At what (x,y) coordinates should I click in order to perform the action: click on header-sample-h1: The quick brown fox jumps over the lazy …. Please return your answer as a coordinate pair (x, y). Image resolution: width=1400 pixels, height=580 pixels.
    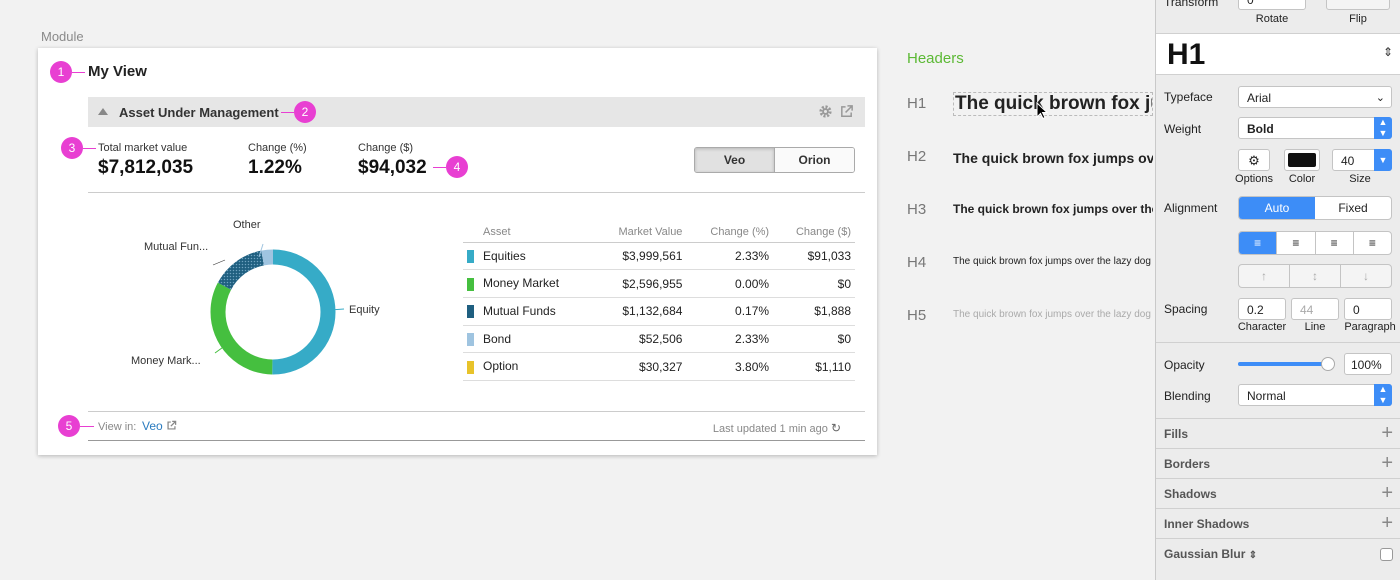
    Looking at the image, I should click on (1053, 104).